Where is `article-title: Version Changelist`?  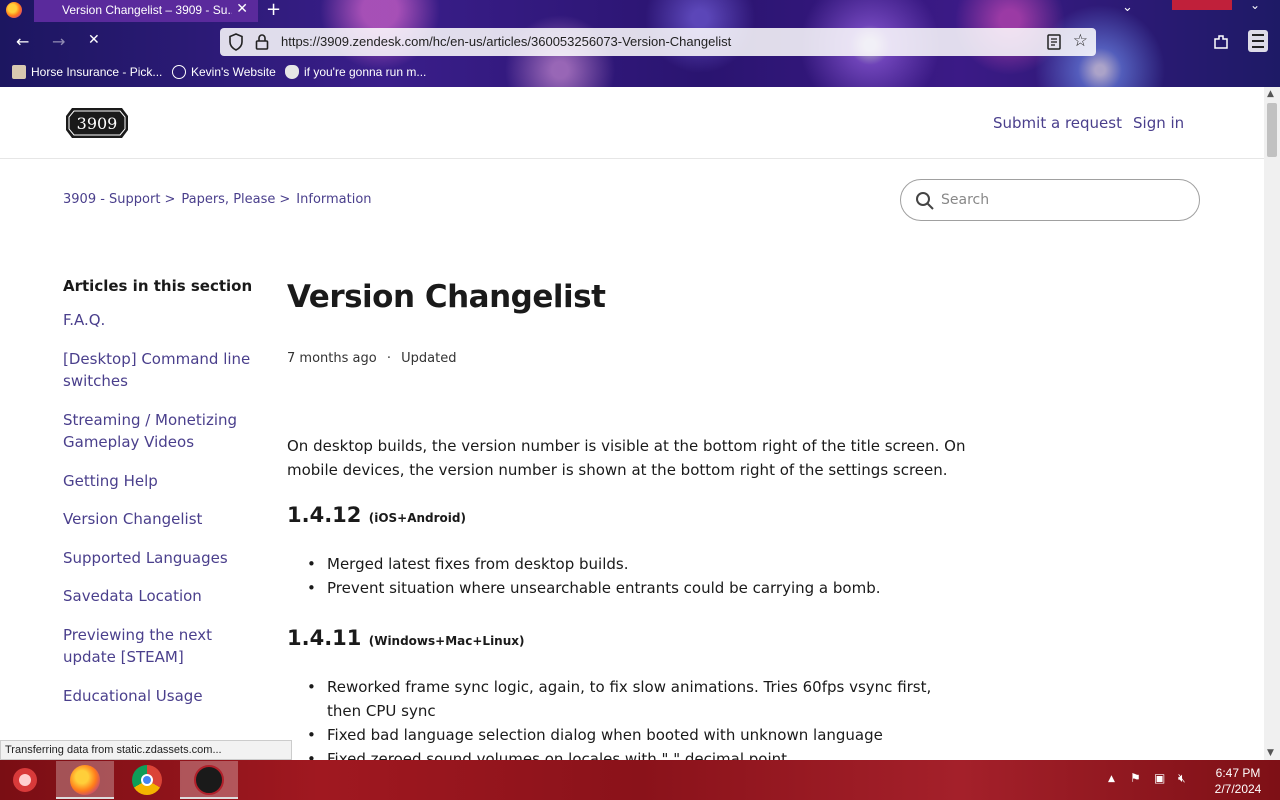 article-title: Version Changelist is located at coordinates (446, 297).